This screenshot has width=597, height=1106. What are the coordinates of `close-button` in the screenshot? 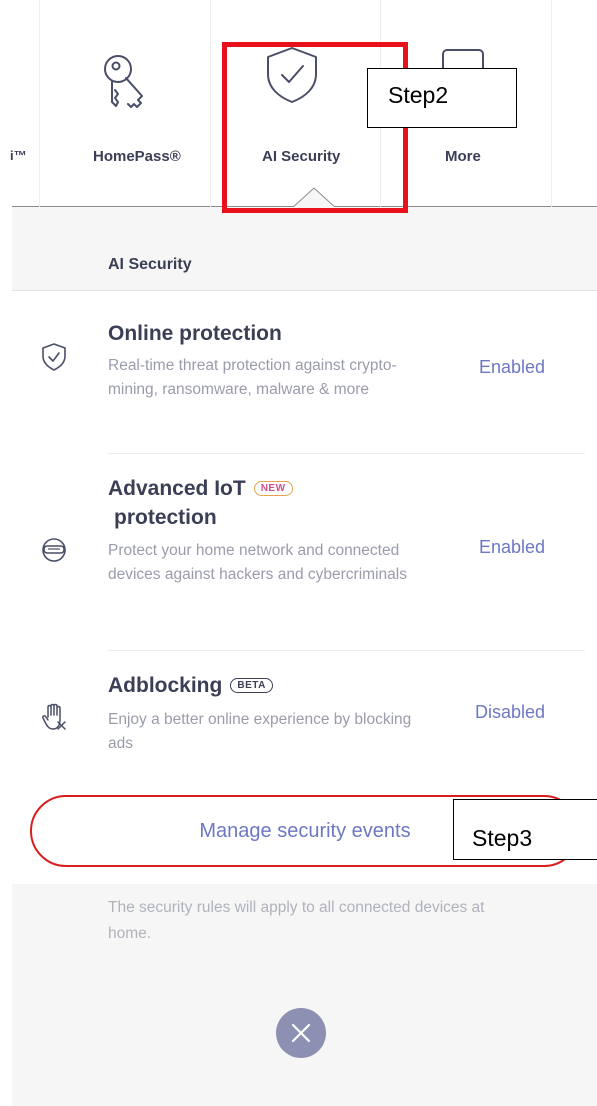 It's located at (301, 1033).